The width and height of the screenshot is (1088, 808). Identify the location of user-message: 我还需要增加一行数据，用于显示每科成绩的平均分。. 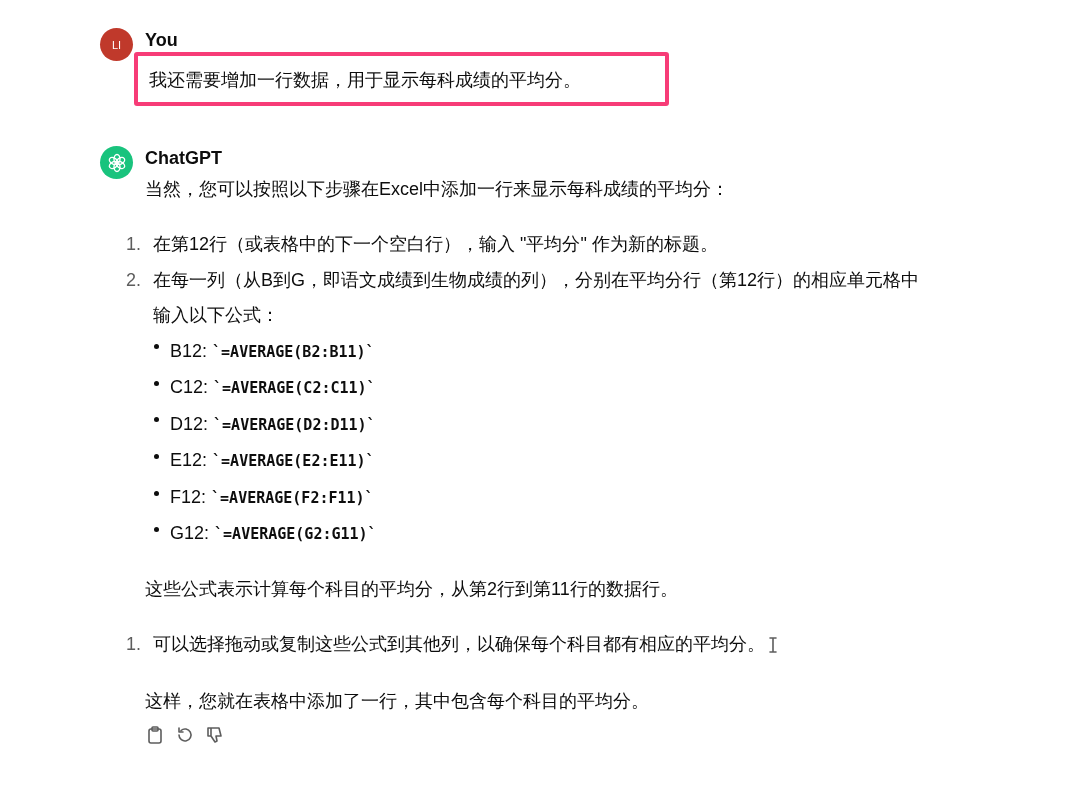
(401, 79).